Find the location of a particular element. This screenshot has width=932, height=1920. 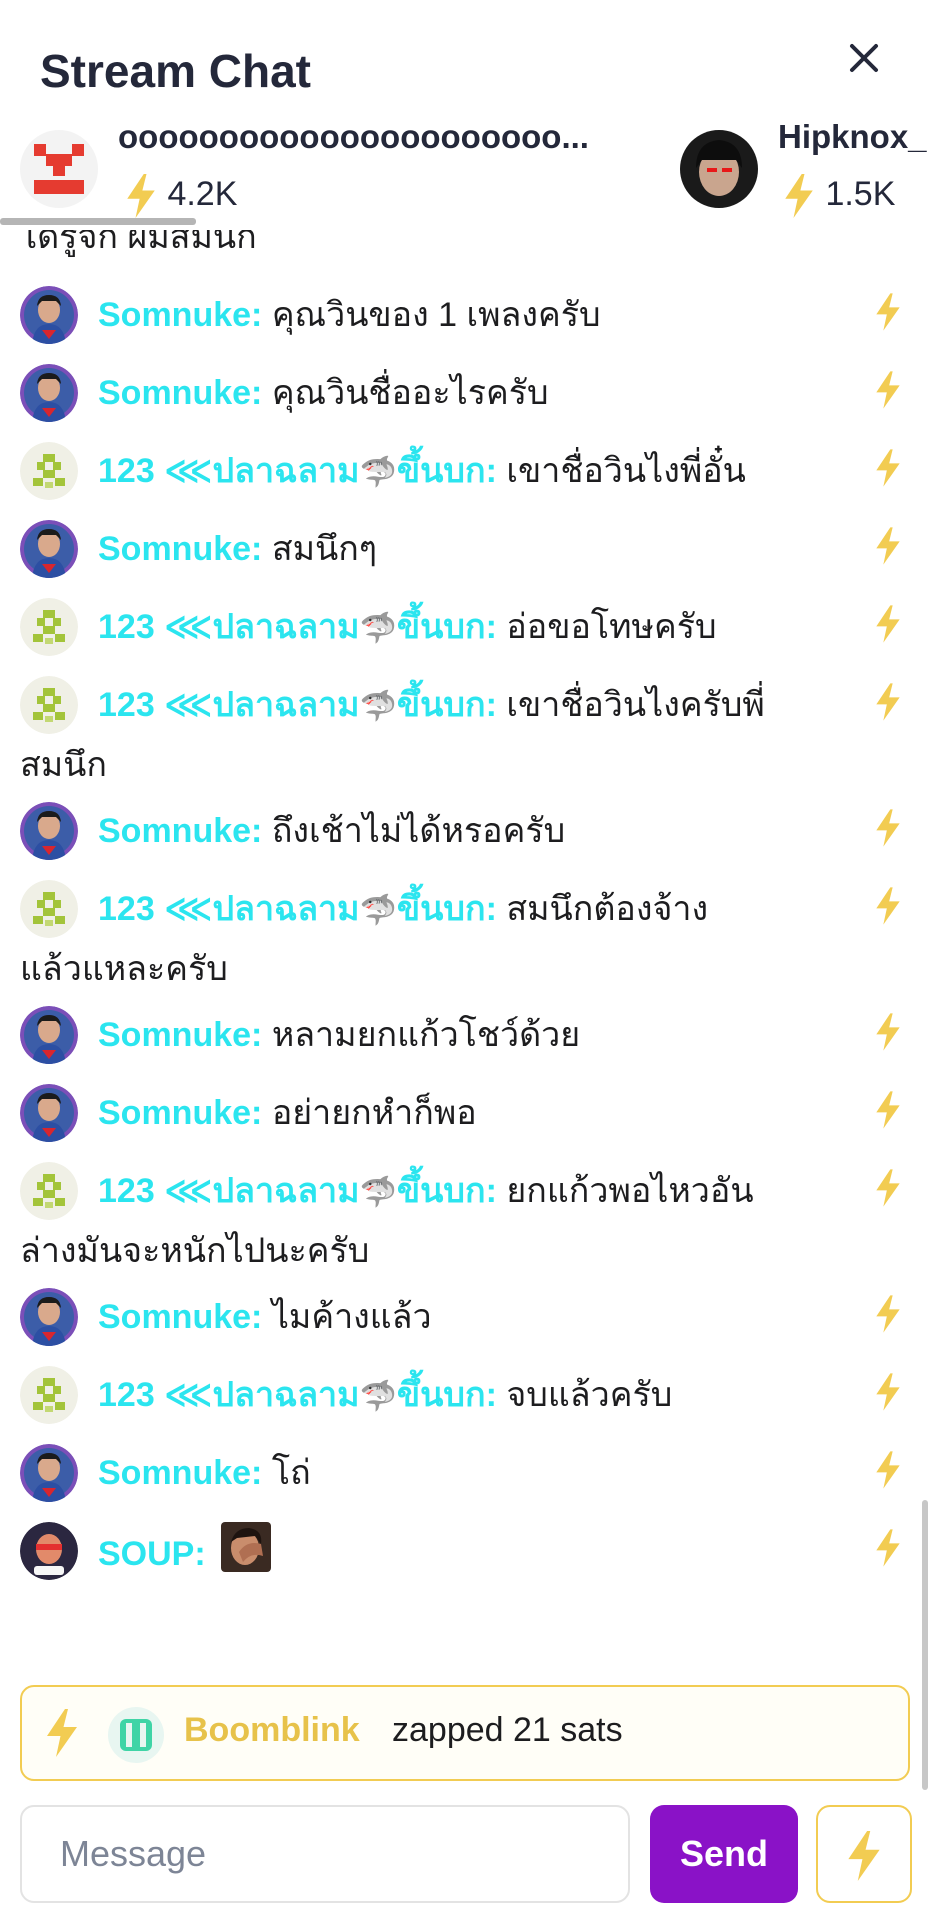

message-text: หลามยกแก้วโชว์ด้วย is located at coordinates (426, 1035).